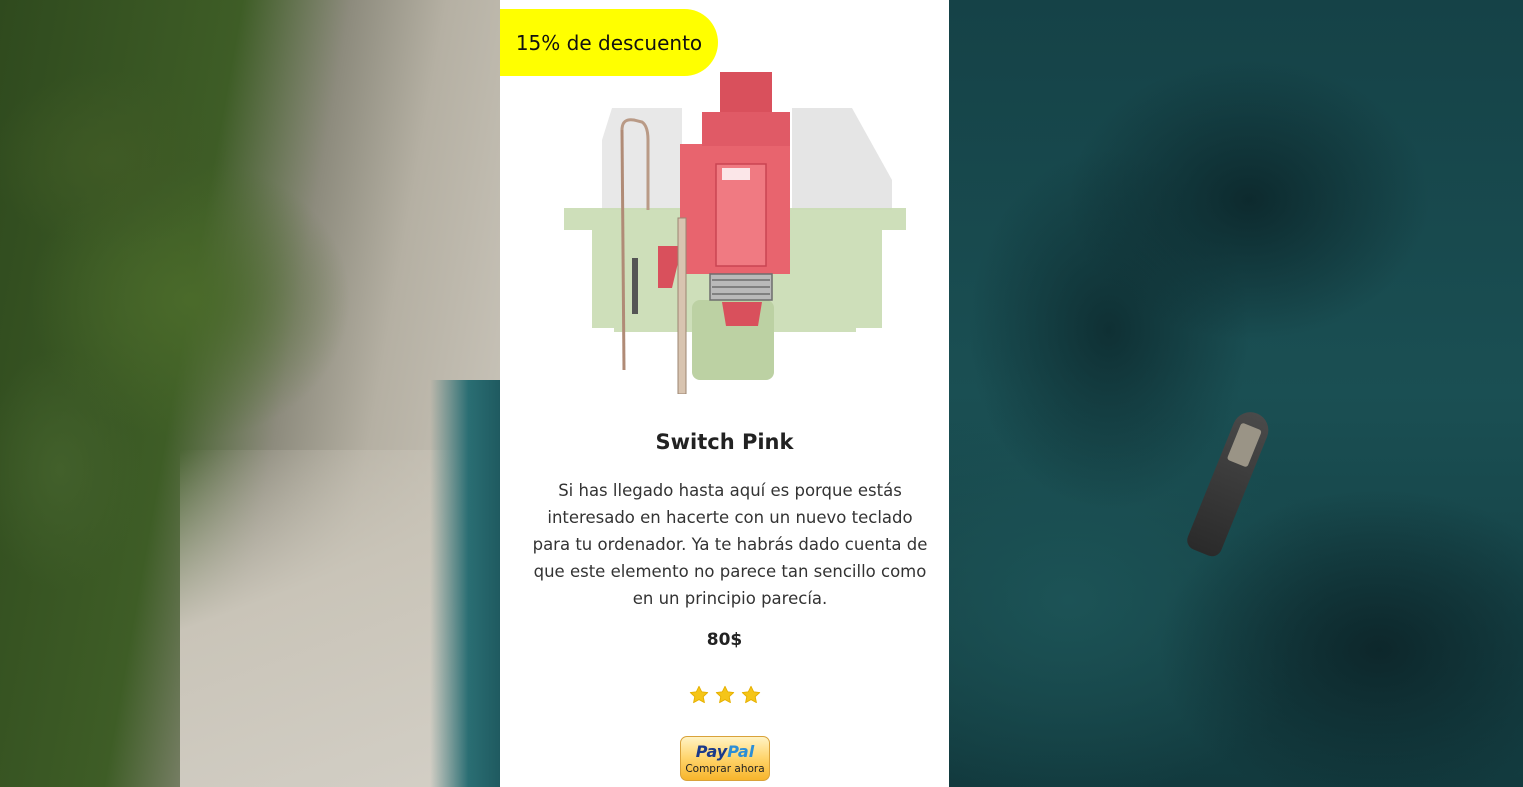  Describe the element at coordinates (724, 640) in the screenshot. I see `product-price: 80$` at that location.